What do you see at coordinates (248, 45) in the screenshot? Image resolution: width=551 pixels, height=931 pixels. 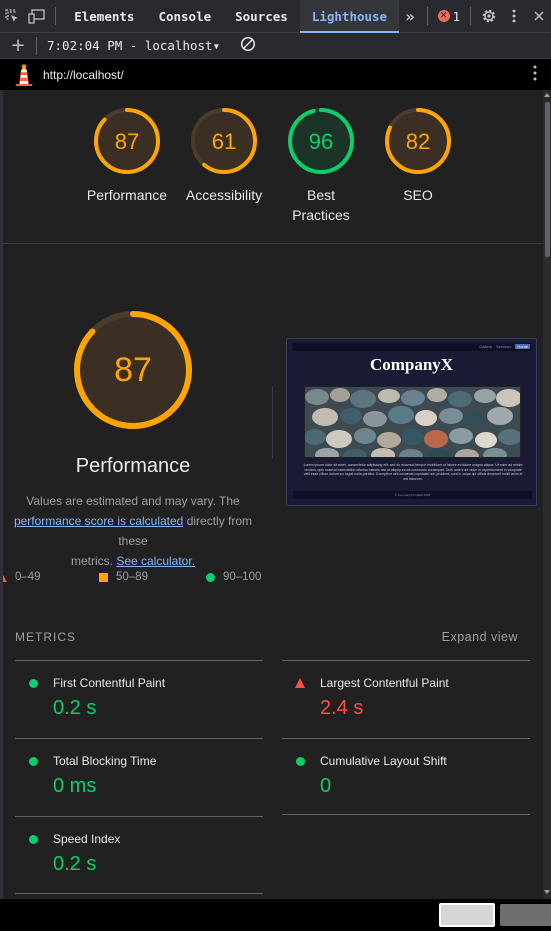 I see `clear-reports-icon` at bounding box center [248, 45].